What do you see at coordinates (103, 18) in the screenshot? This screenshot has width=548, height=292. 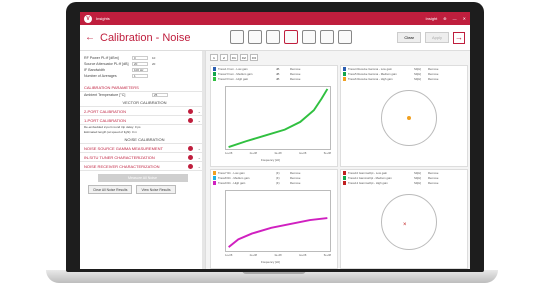 I see `app-title: Insights` at bounding box center [103, 18].